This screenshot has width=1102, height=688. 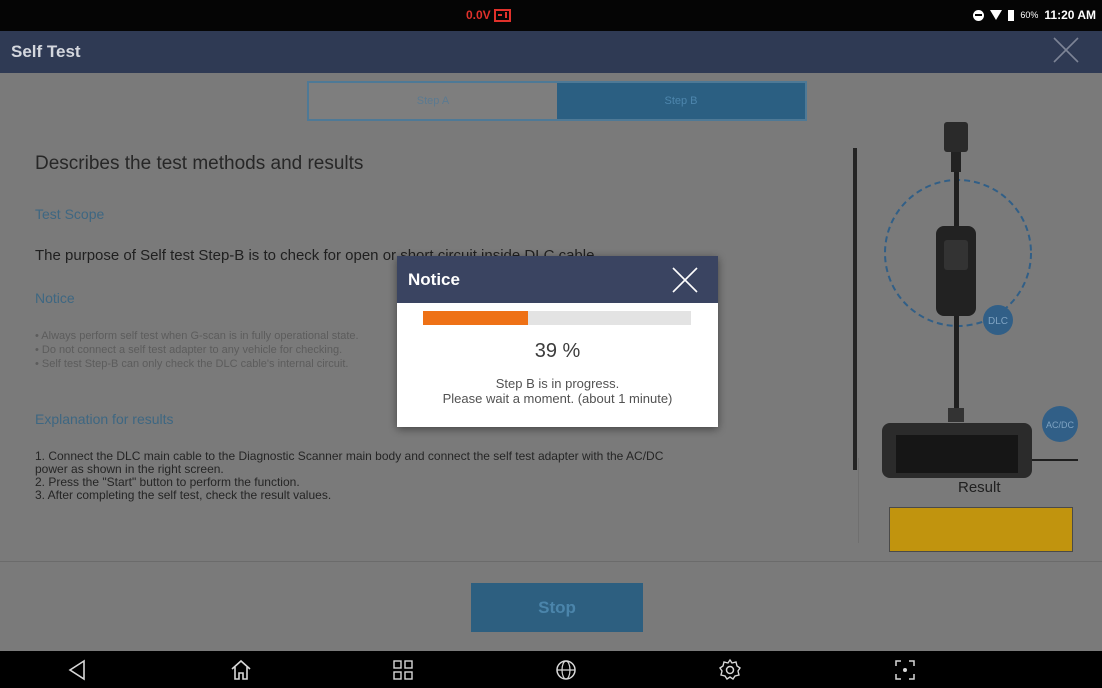 What do you see at coordinates (998, 321) in the screenshot?
I see `dlc-label: DLC` at bounding box center [998, 321].